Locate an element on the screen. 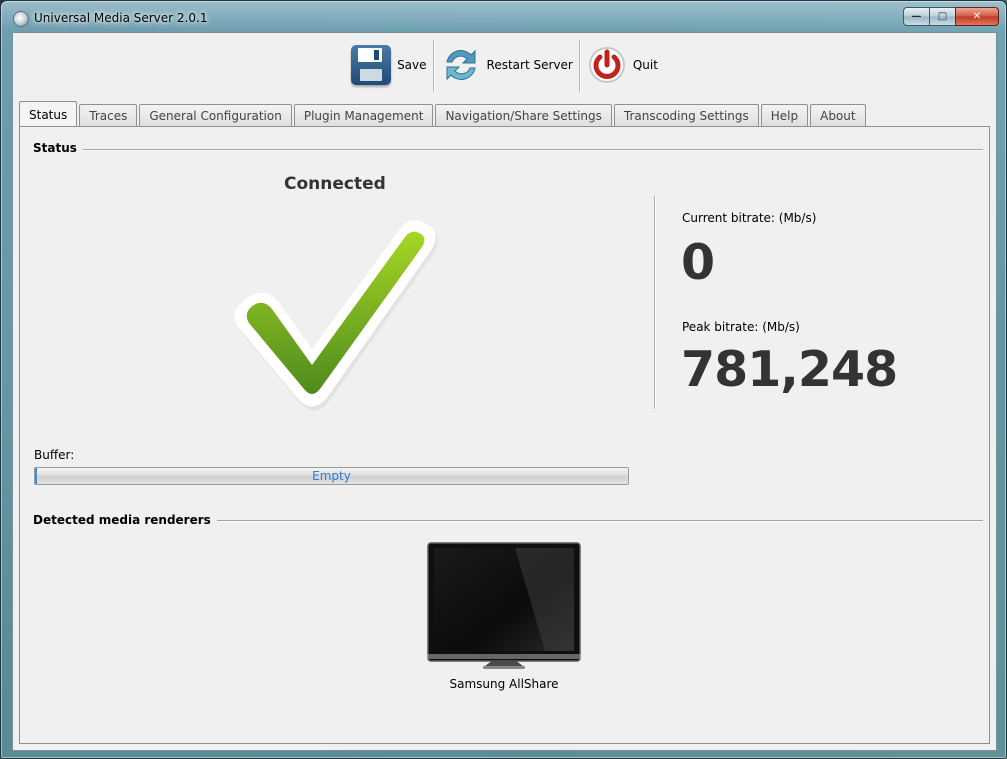  minimize-icon: — is located at coordinates (916, 16).